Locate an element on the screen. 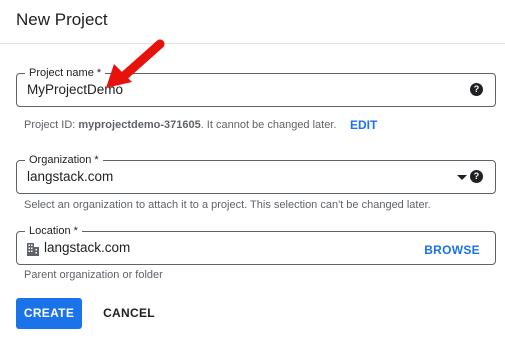 This screenshot has height=338, width=505. edit-project-id-link: EDIT is located at coordinates (363, 125).